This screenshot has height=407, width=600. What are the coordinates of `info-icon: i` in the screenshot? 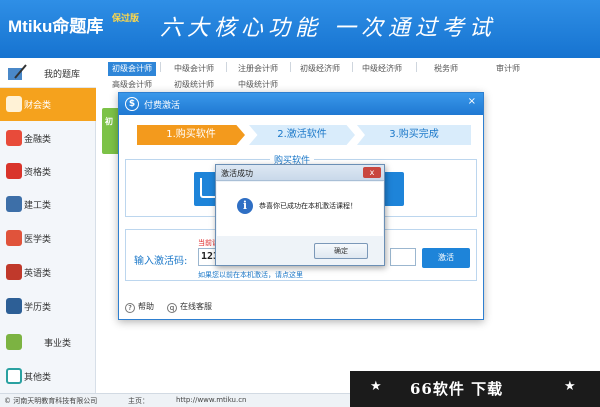 It's located at (245, 206).